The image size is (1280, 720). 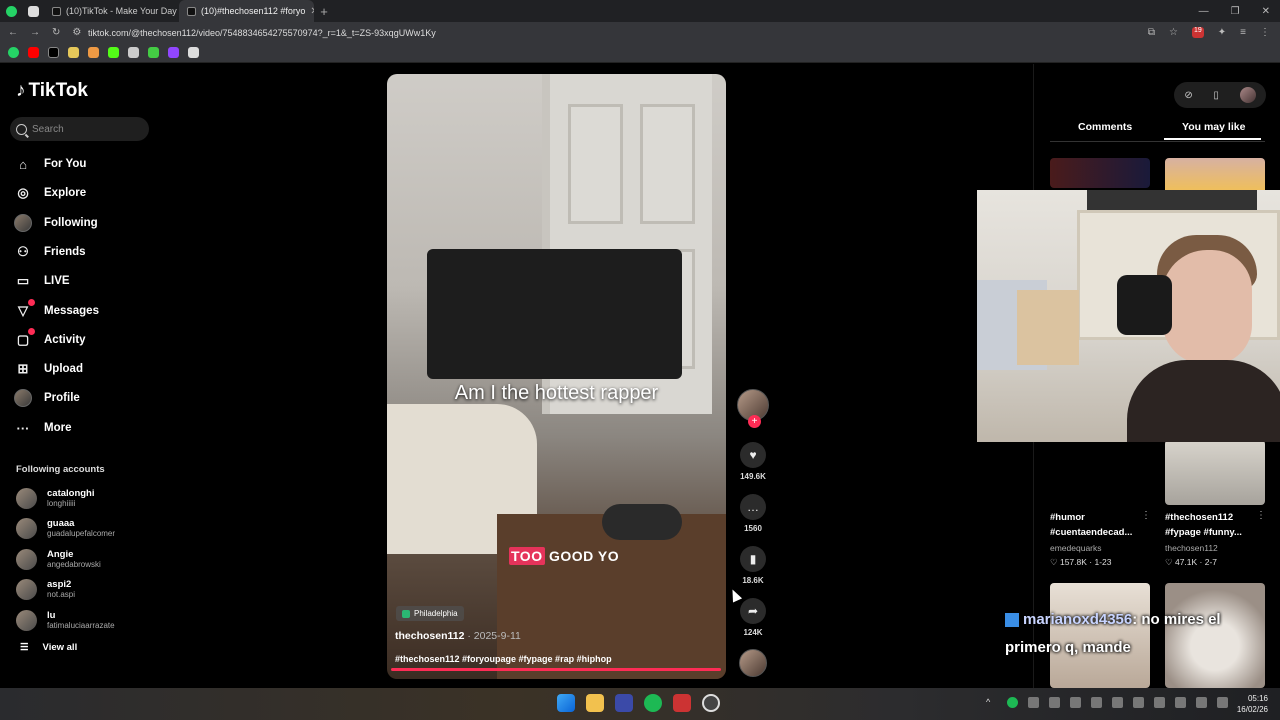 I want to click on comment-button: … 1560, so click(x=753, y=513).